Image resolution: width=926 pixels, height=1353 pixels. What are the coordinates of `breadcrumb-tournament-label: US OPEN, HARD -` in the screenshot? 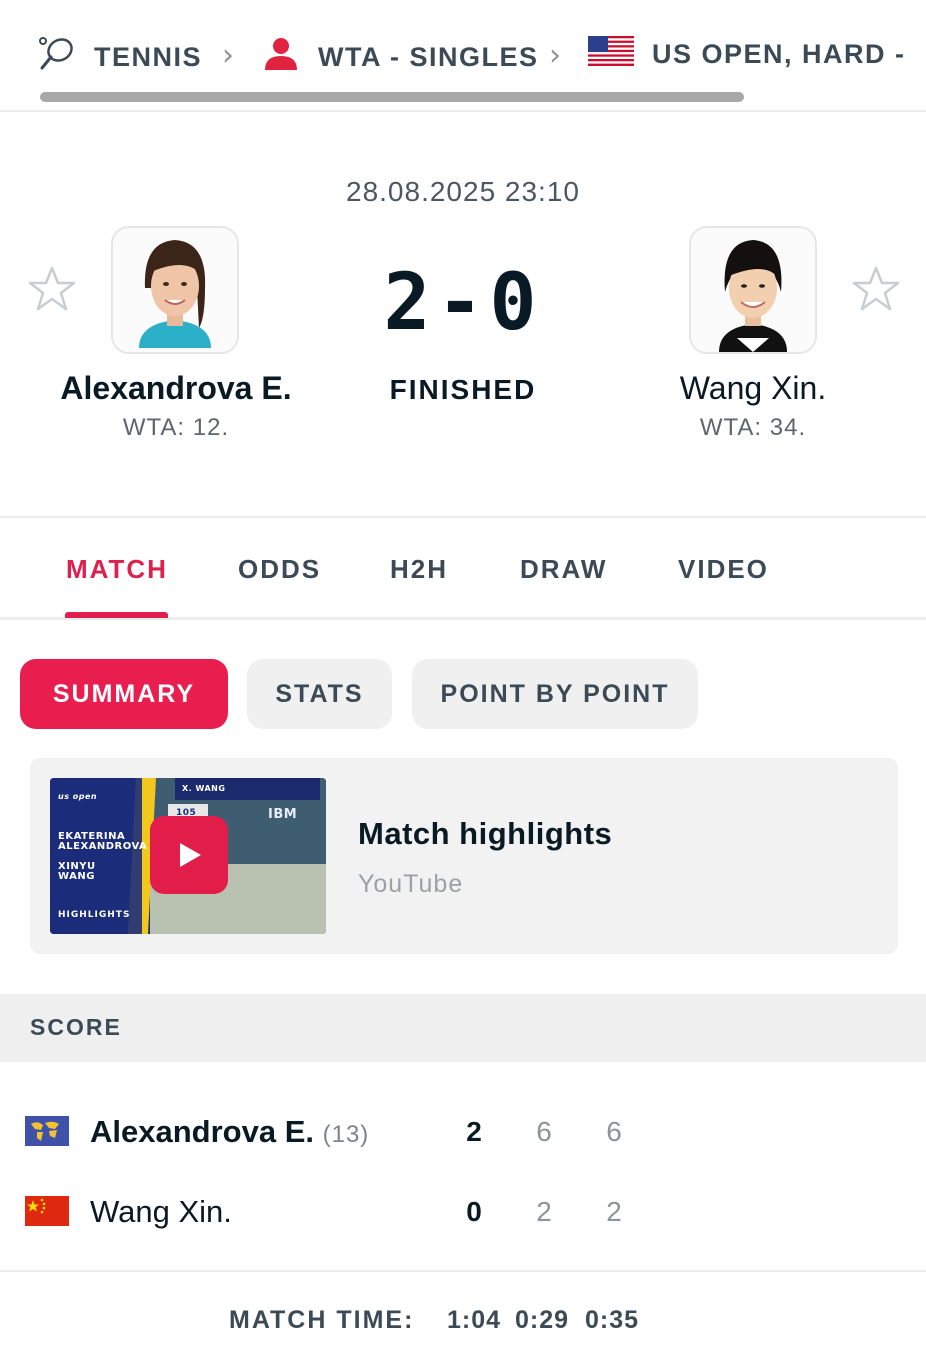 It's located at (779, 54).